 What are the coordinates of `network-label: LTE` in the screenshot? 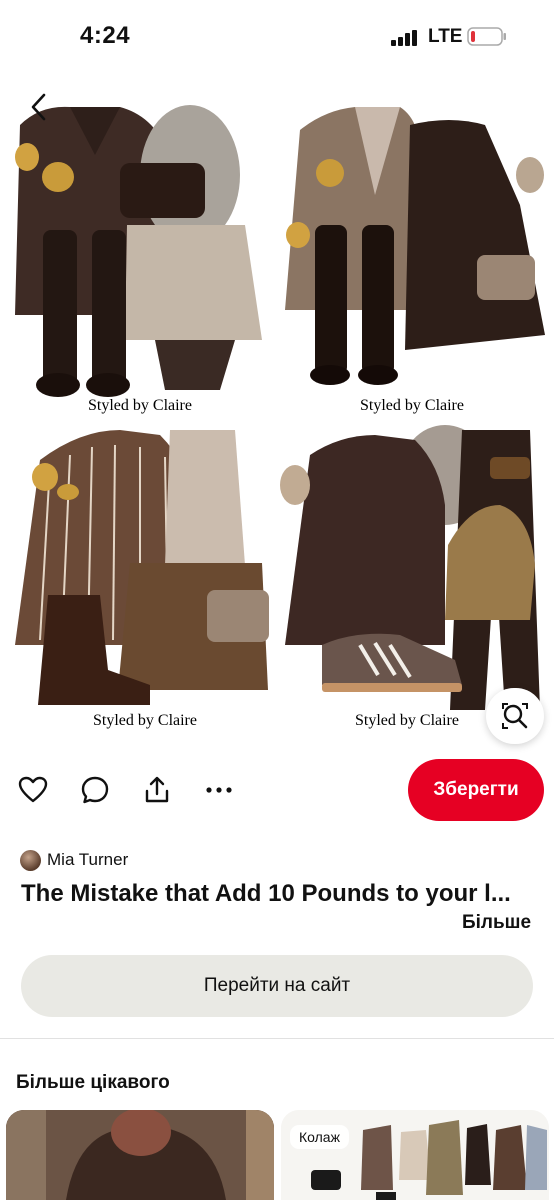 It's located at (445, 36).